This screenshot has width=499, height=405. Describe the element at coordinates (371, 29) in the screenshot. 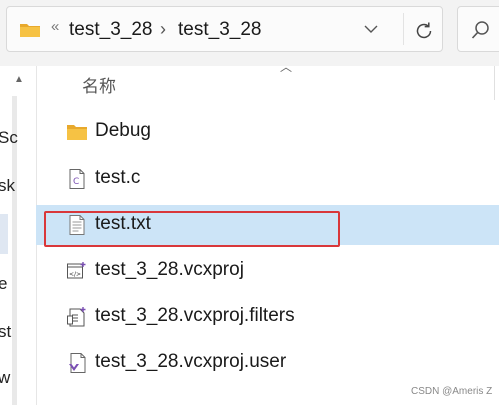

I see `chevron-down-icon` at that location.